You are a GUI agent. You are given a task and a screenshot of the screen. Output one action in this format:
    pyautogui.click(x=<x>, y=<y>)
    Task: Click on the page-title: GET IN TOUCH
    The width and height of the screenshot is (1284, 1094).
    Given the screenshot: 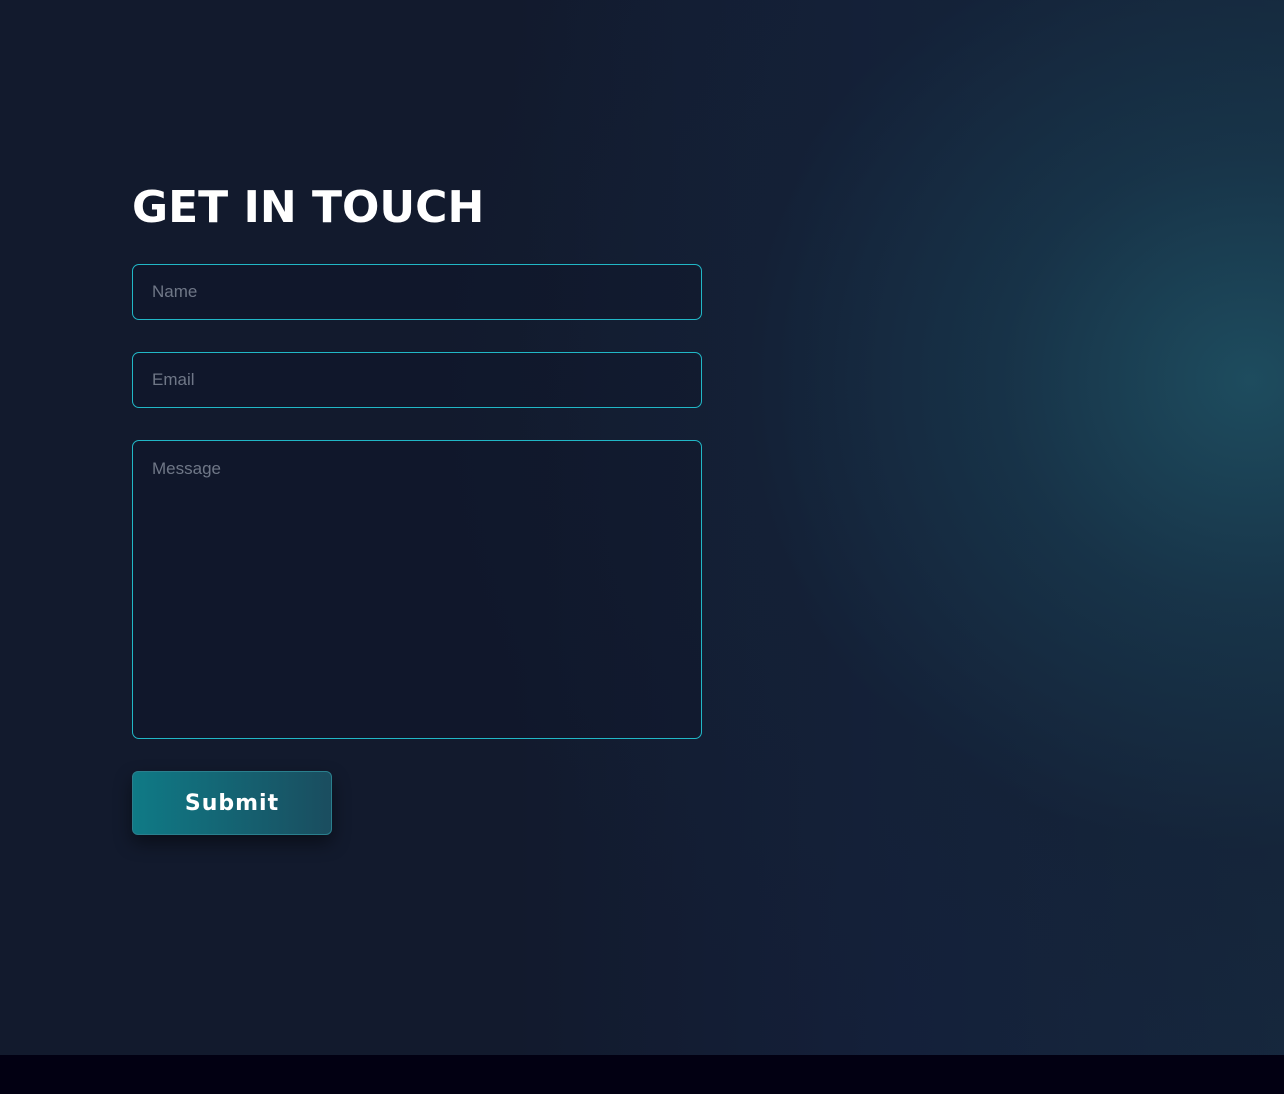 What is the action you would take?
    pyautogui.click(x=308, y=207)
    